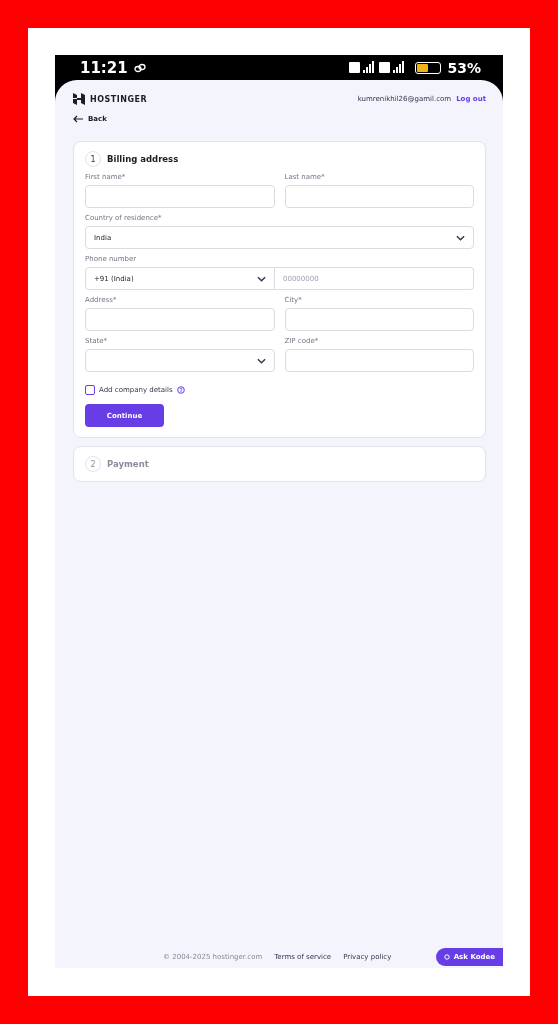  I want to click on brand-name: HOSTINGER, so click(119, 99).